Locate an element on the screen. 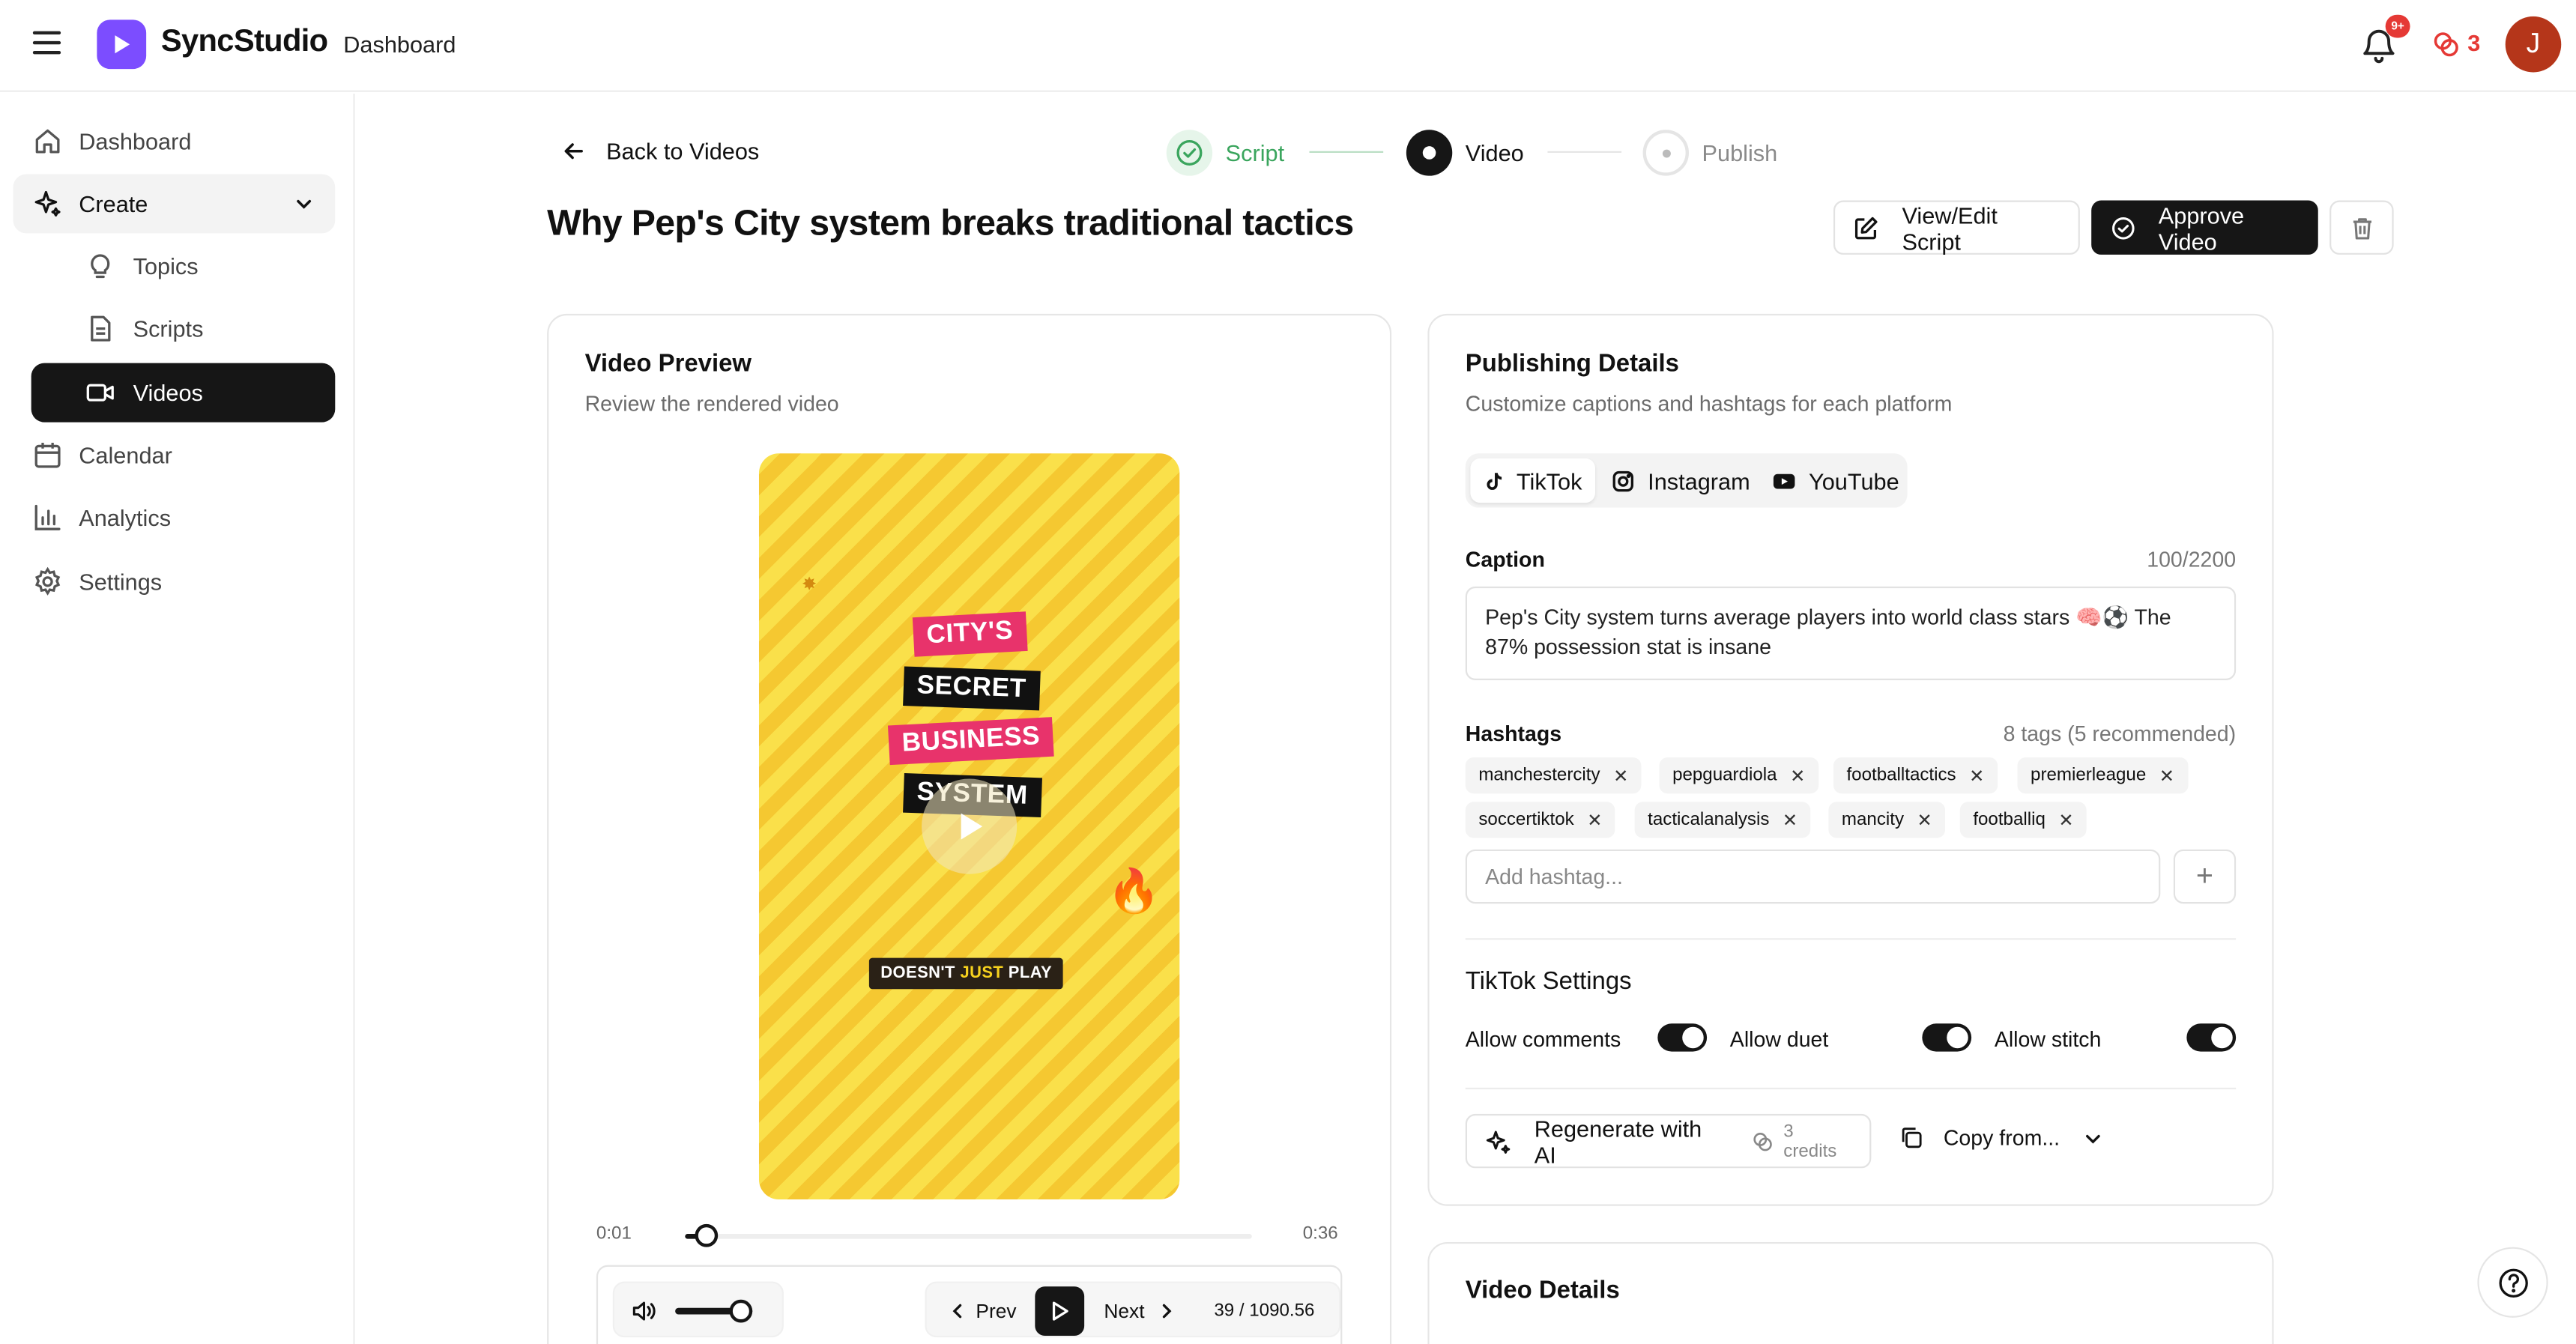 This screenshot has height=1344, width=2576. hashtag-chip: footballtactics ✕ is located at coordinates (1915, 775).